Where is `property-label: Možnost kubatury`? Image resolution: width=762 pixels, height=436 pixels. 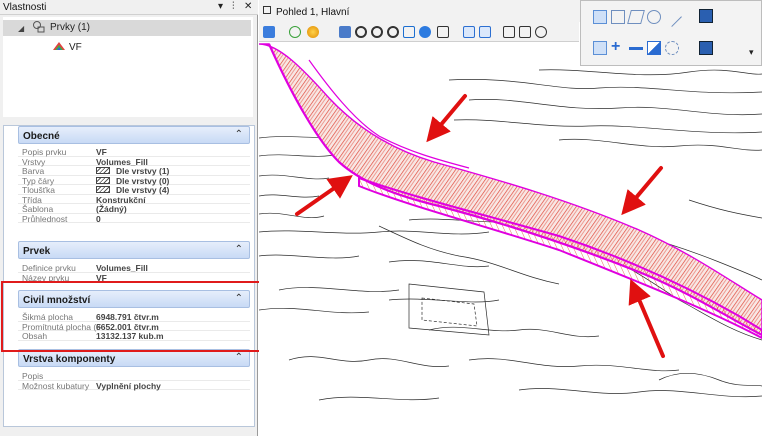 property-label: Možnost kubatury is located at coordinates (56, 385).